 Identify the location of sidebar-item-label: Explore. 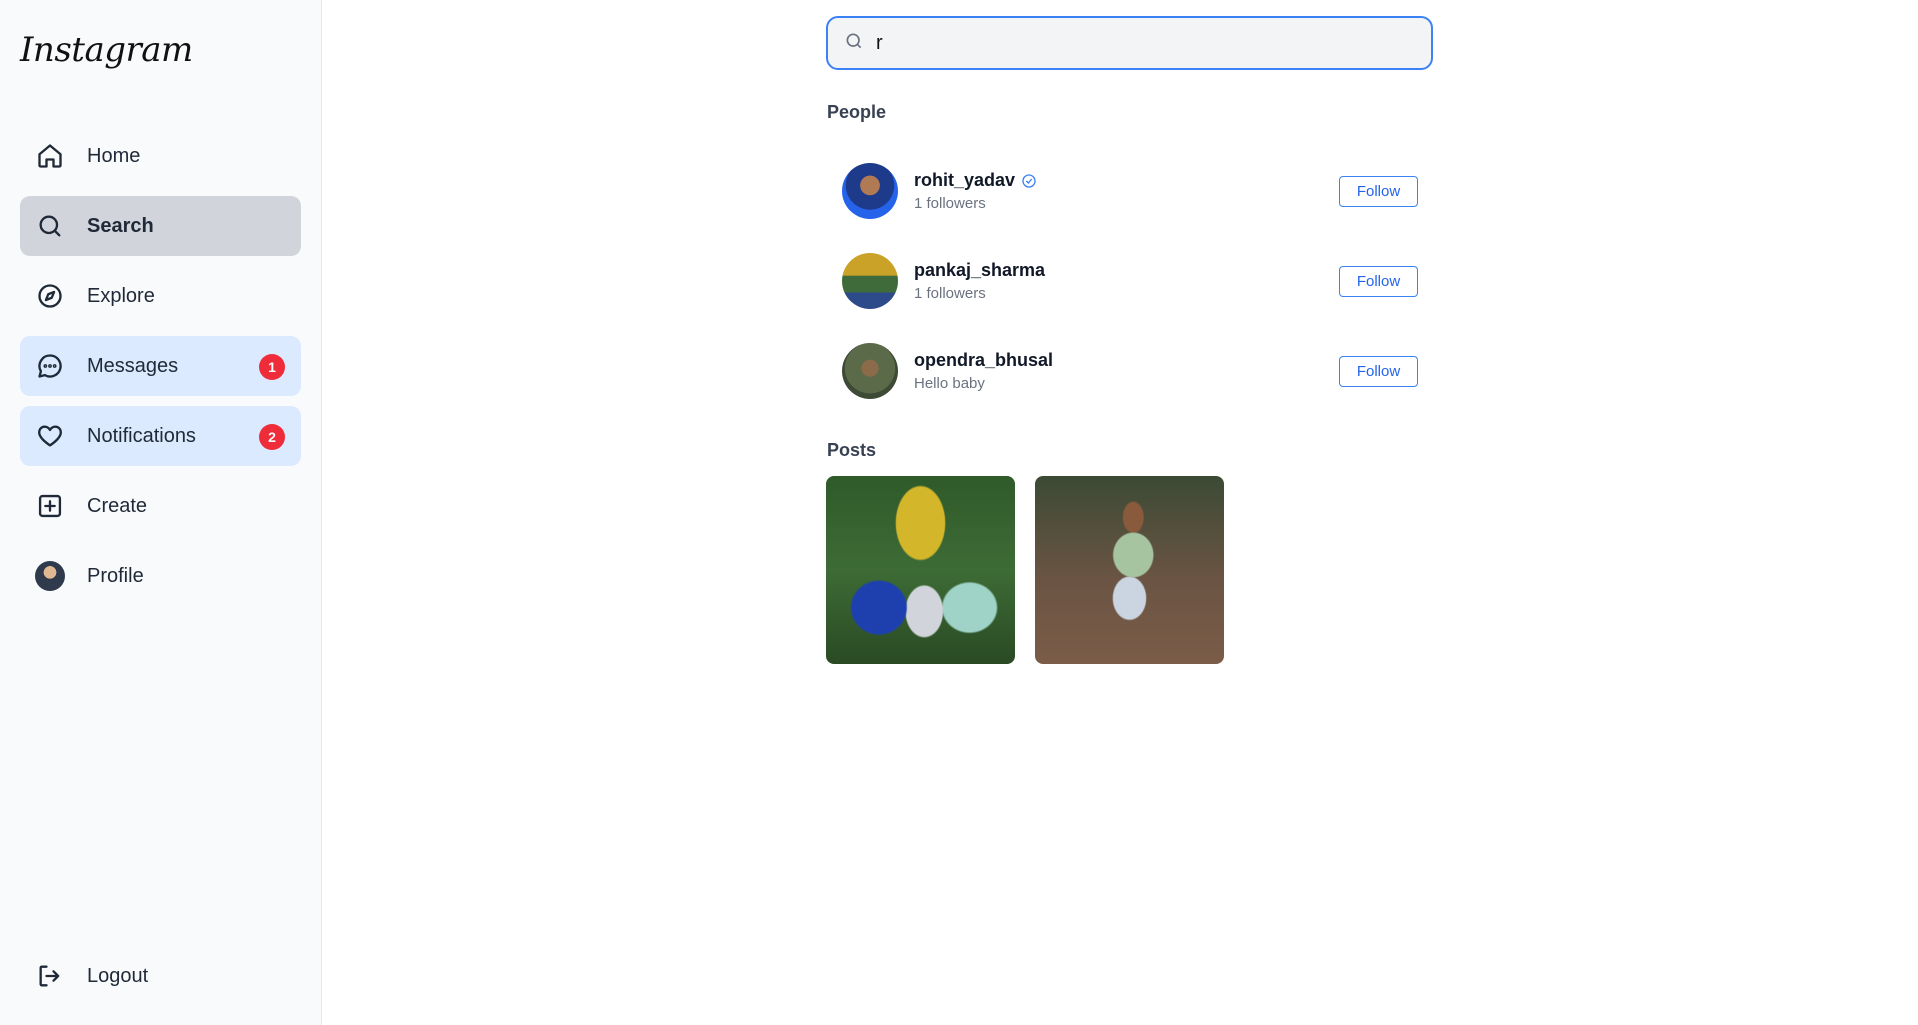
(121, 295).